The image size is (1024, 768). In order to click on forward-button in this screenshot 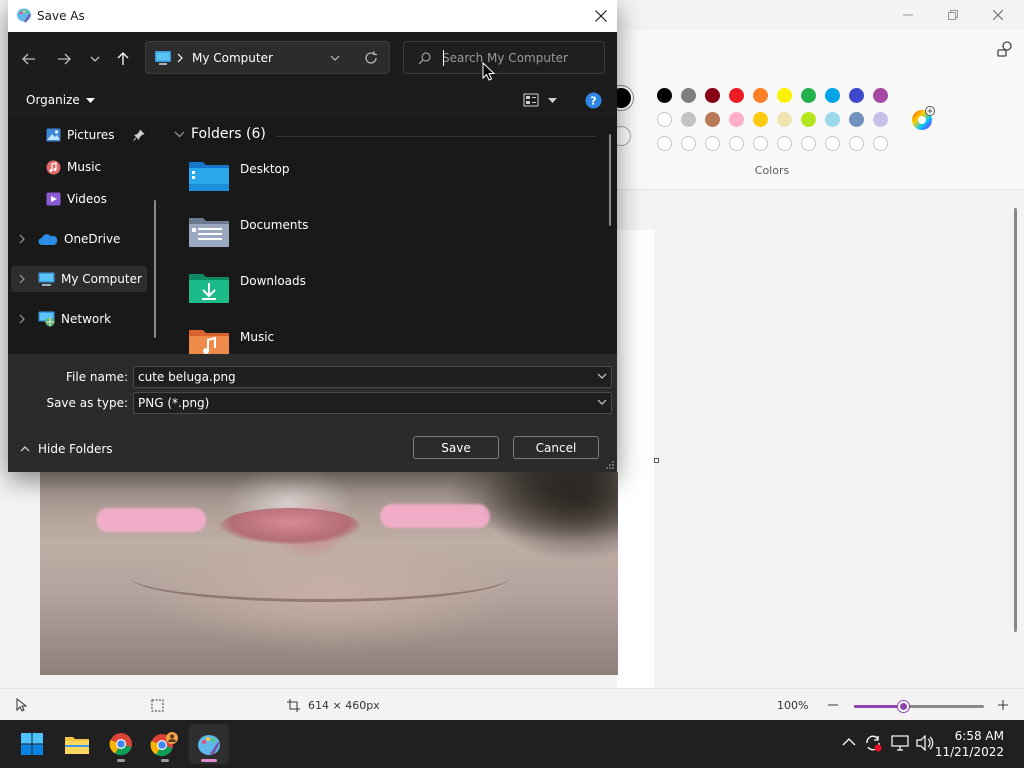, I will do `click(64, 59)`.